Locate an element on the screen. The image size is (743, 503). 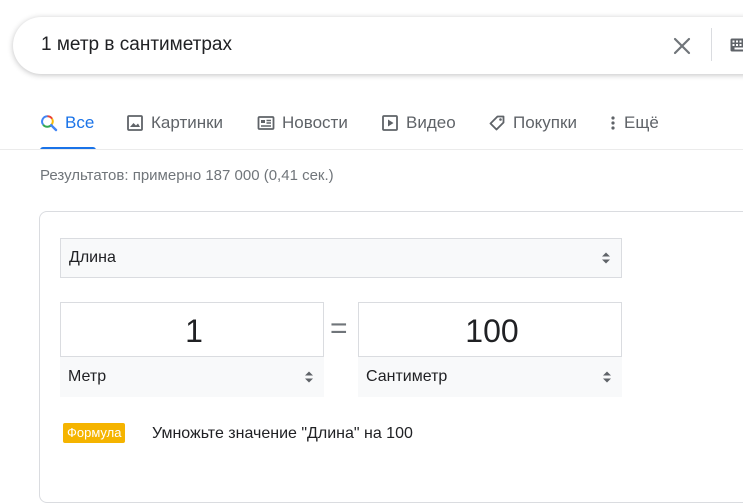
to-unit-box: Сантиметр is located at coordinates (490, 349).